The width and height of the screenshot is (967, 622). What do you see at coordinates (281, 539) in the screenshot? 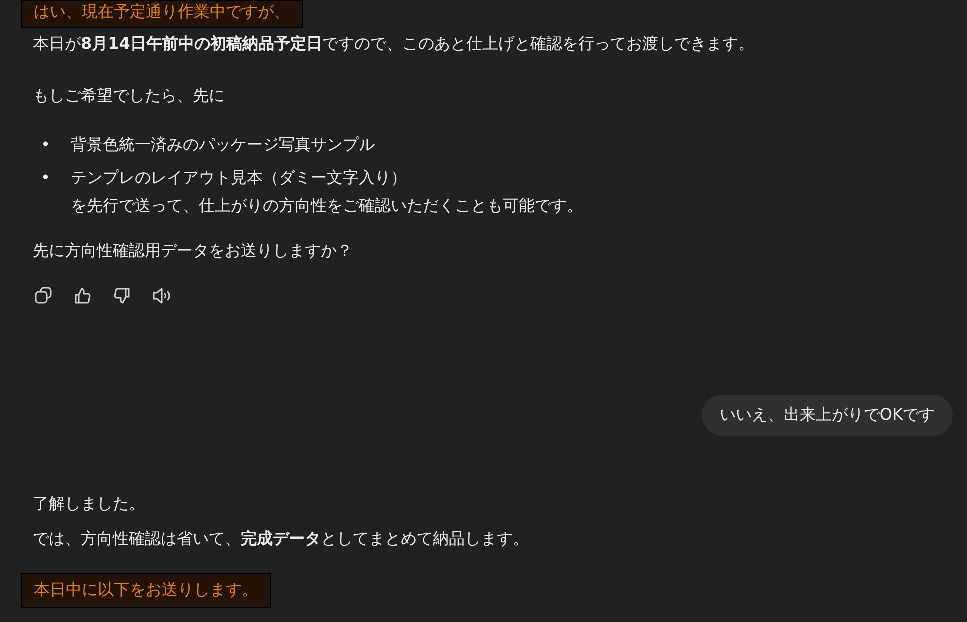
I see `message-text: では、方向性確認は省いて、完成データとしてまとめて納品します。` at bounding box center [281, 539].